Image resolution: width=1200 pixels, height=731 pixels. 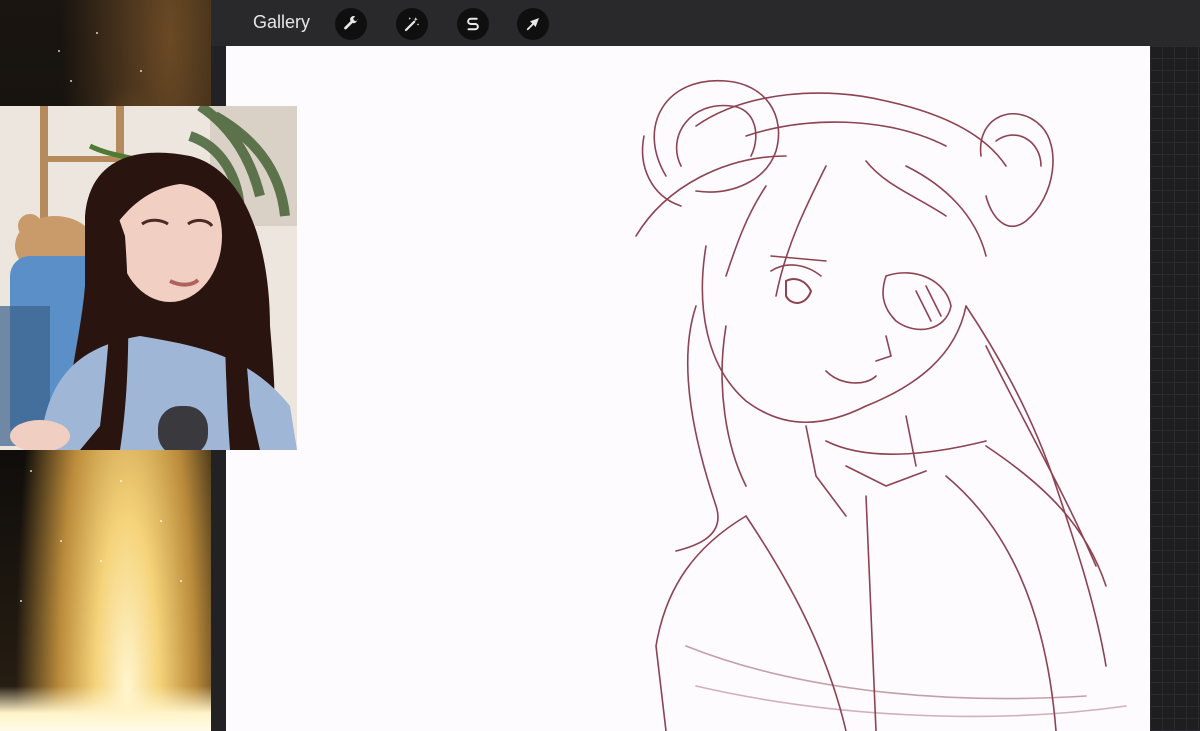 I want to click on selection-s-icon, so click(x=473, y=24).